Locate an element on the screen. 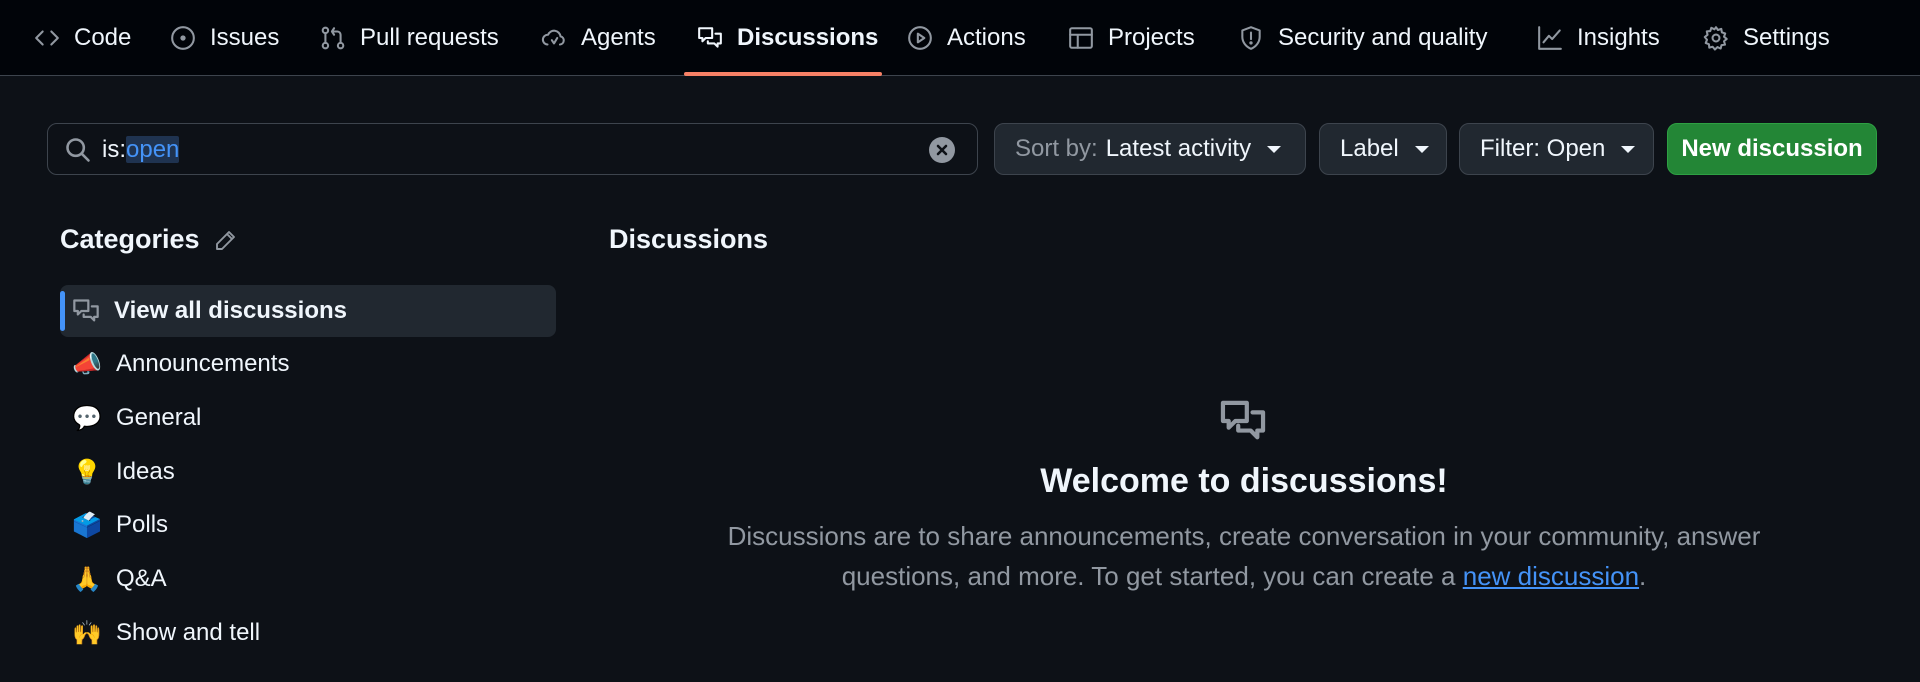  sidebar-item-label: Announcements is located at coordinates (203, 363).